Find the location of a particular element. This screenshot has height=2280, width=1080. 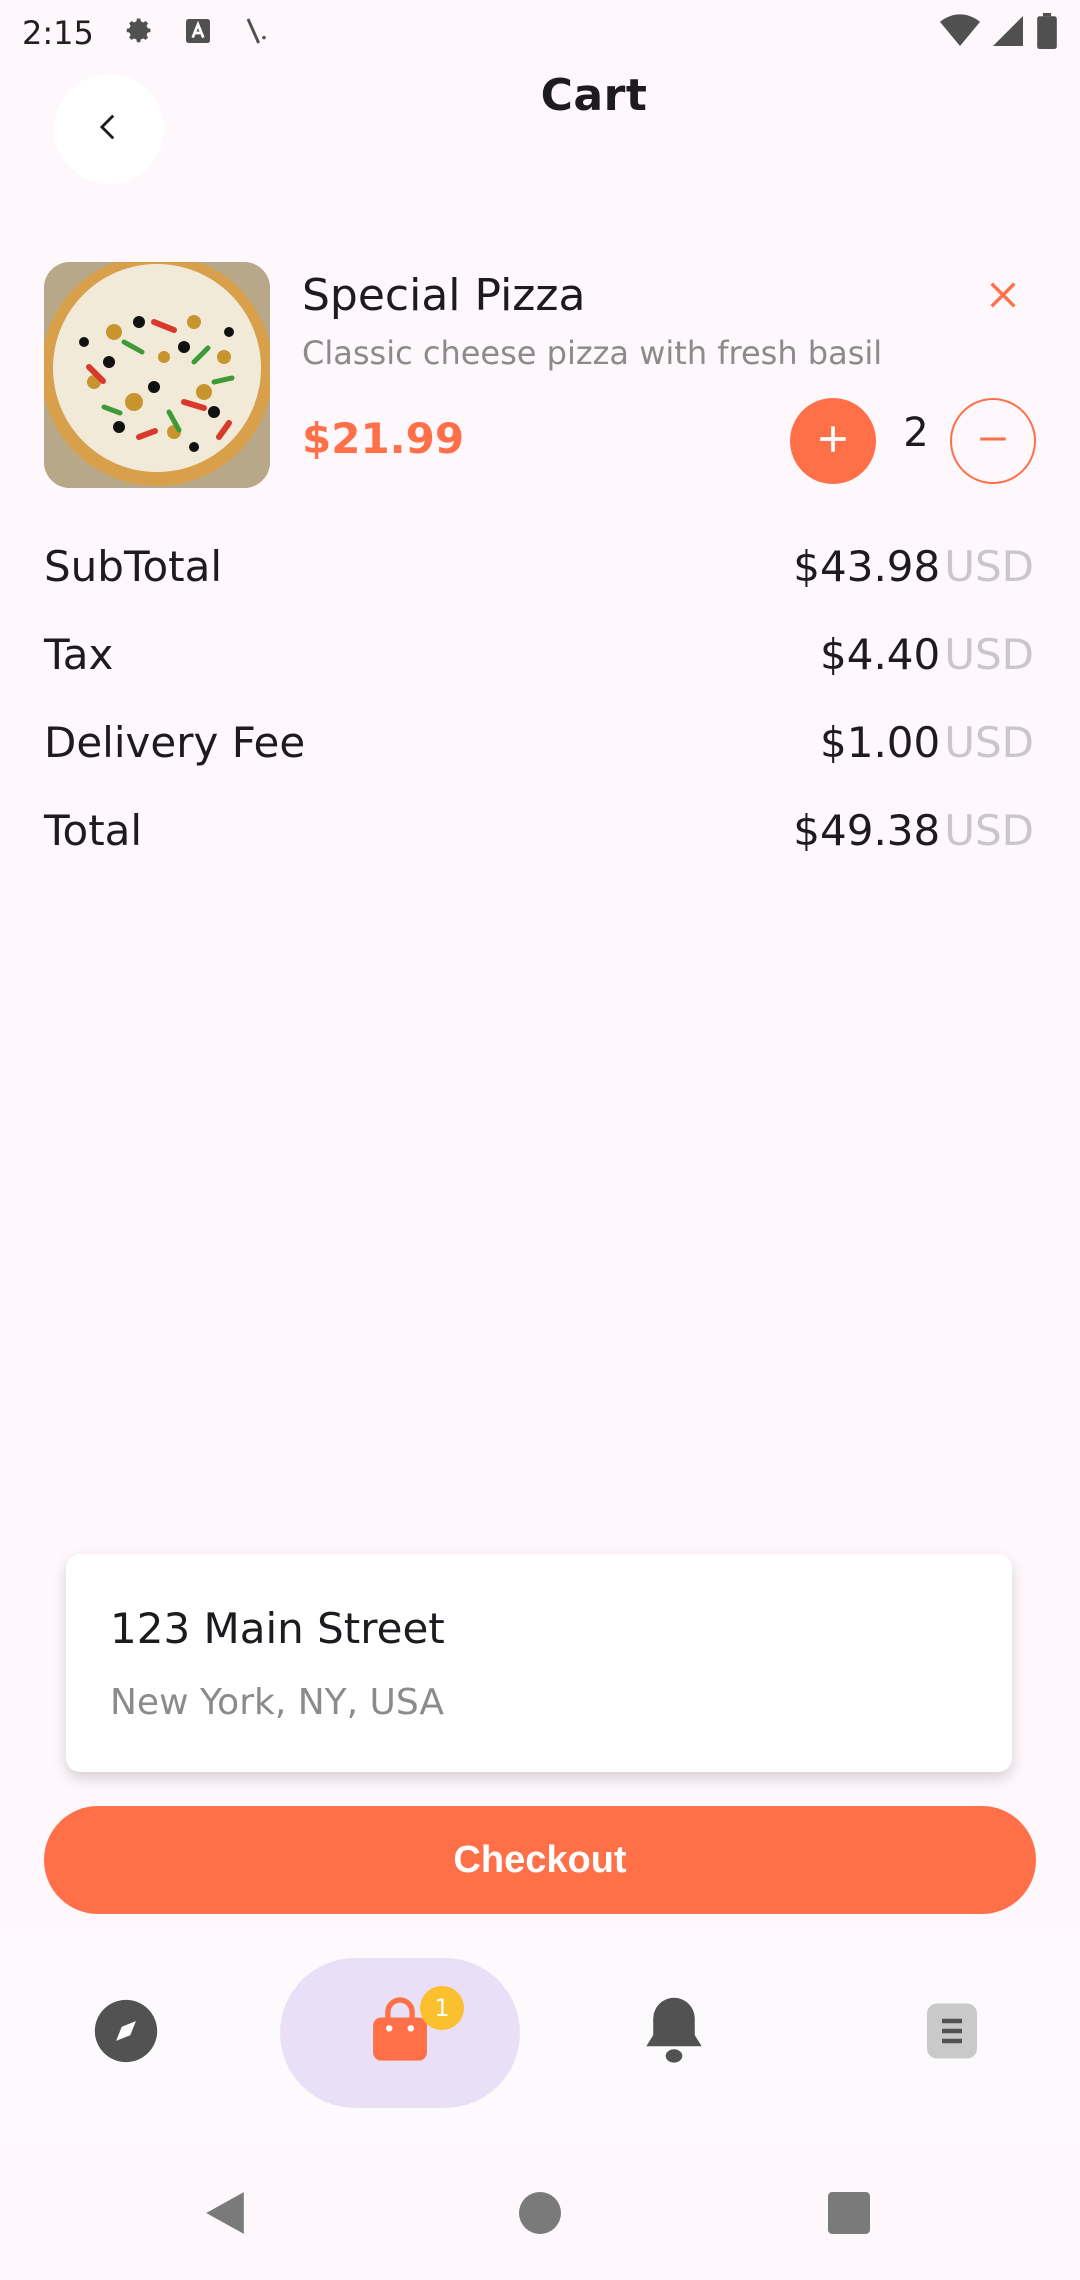

battery-icon is located at coordinates (1047, 33).